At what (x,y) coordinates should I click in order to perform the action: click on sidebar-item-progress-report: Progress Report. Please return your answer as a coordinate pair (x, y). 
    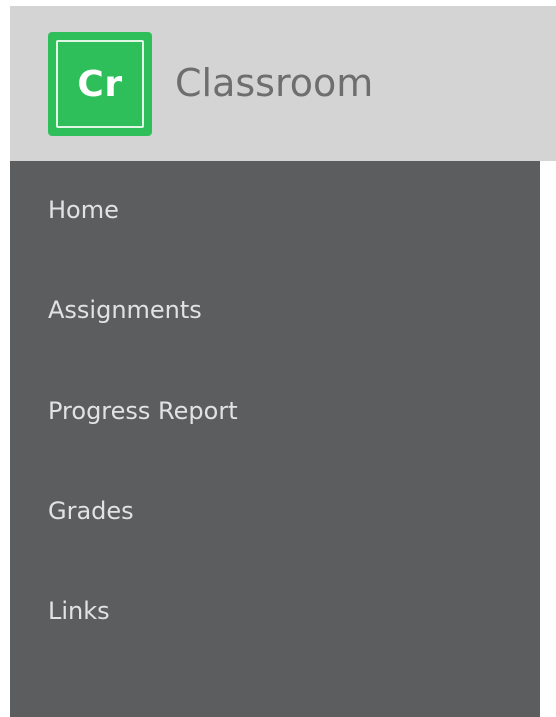
    Looking at the image, I should click on (275, 412).